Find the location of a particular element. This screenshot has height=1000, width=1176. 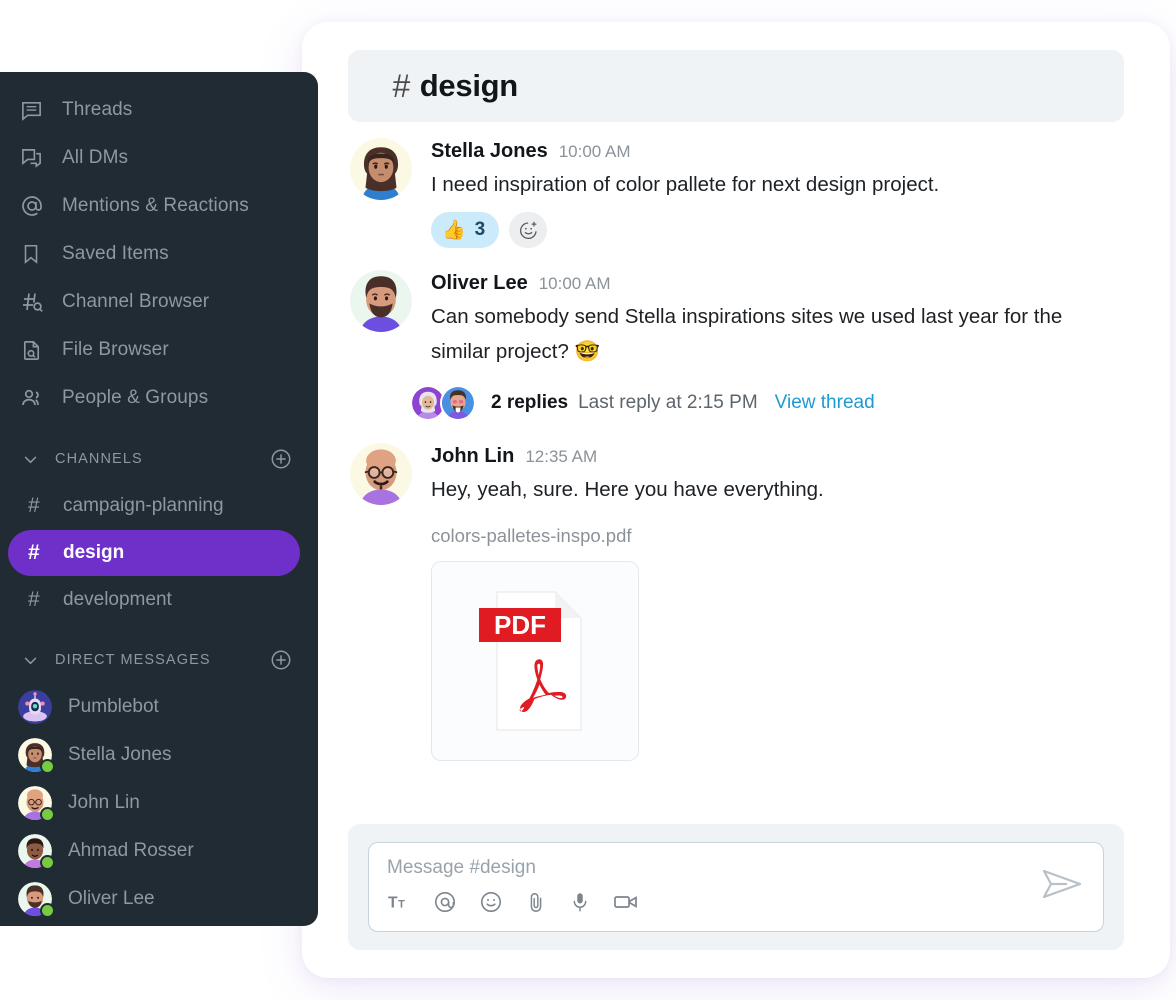

svg-text: PDF is located at coordinates (520, 625).